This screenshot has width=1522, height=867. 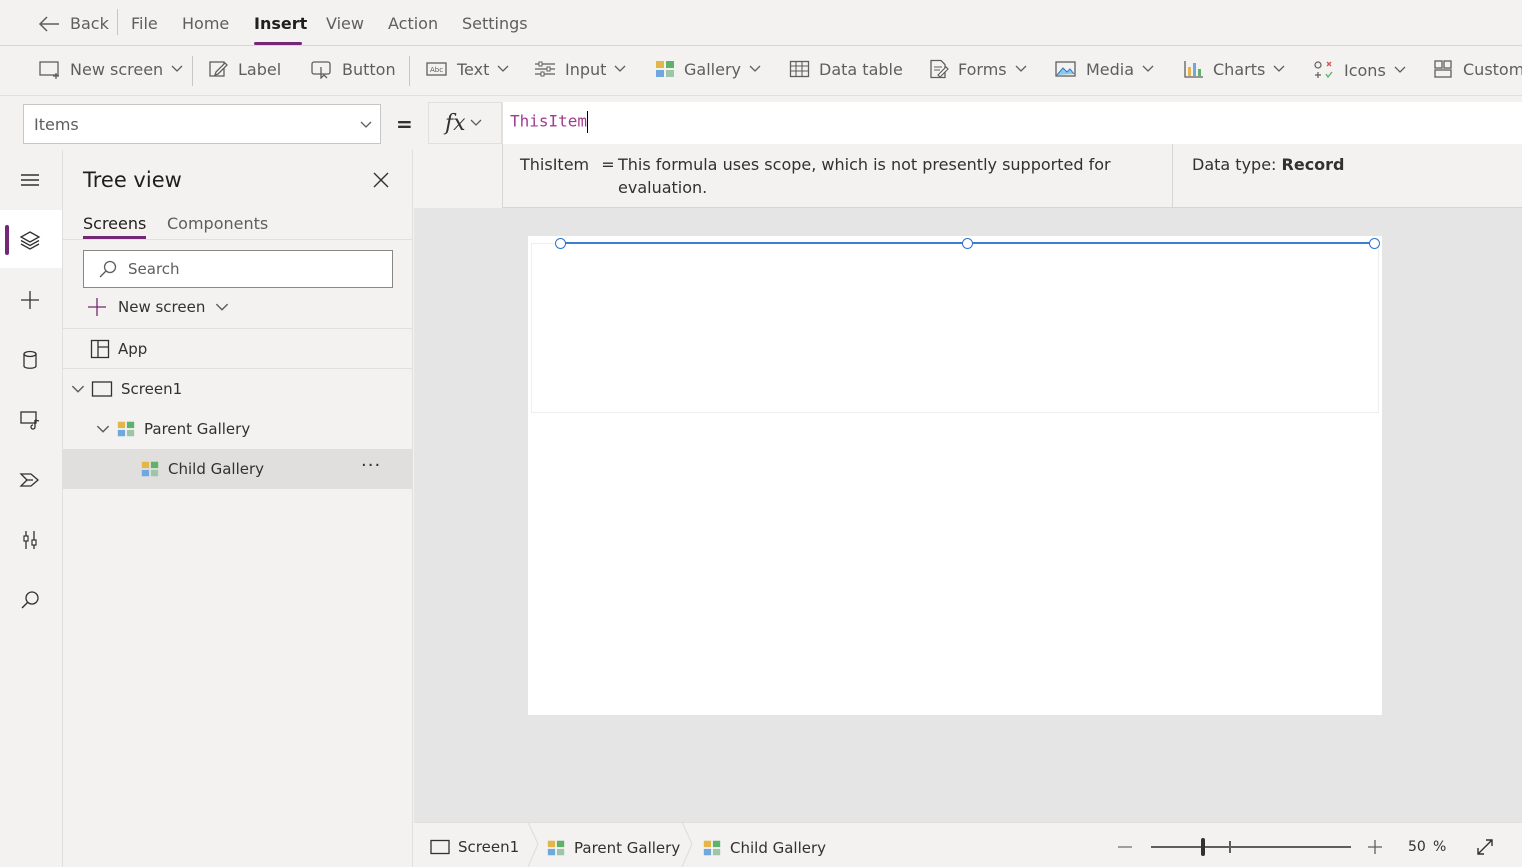 I want to click on new-screen-button: New screen, so click(x=110, y=69).